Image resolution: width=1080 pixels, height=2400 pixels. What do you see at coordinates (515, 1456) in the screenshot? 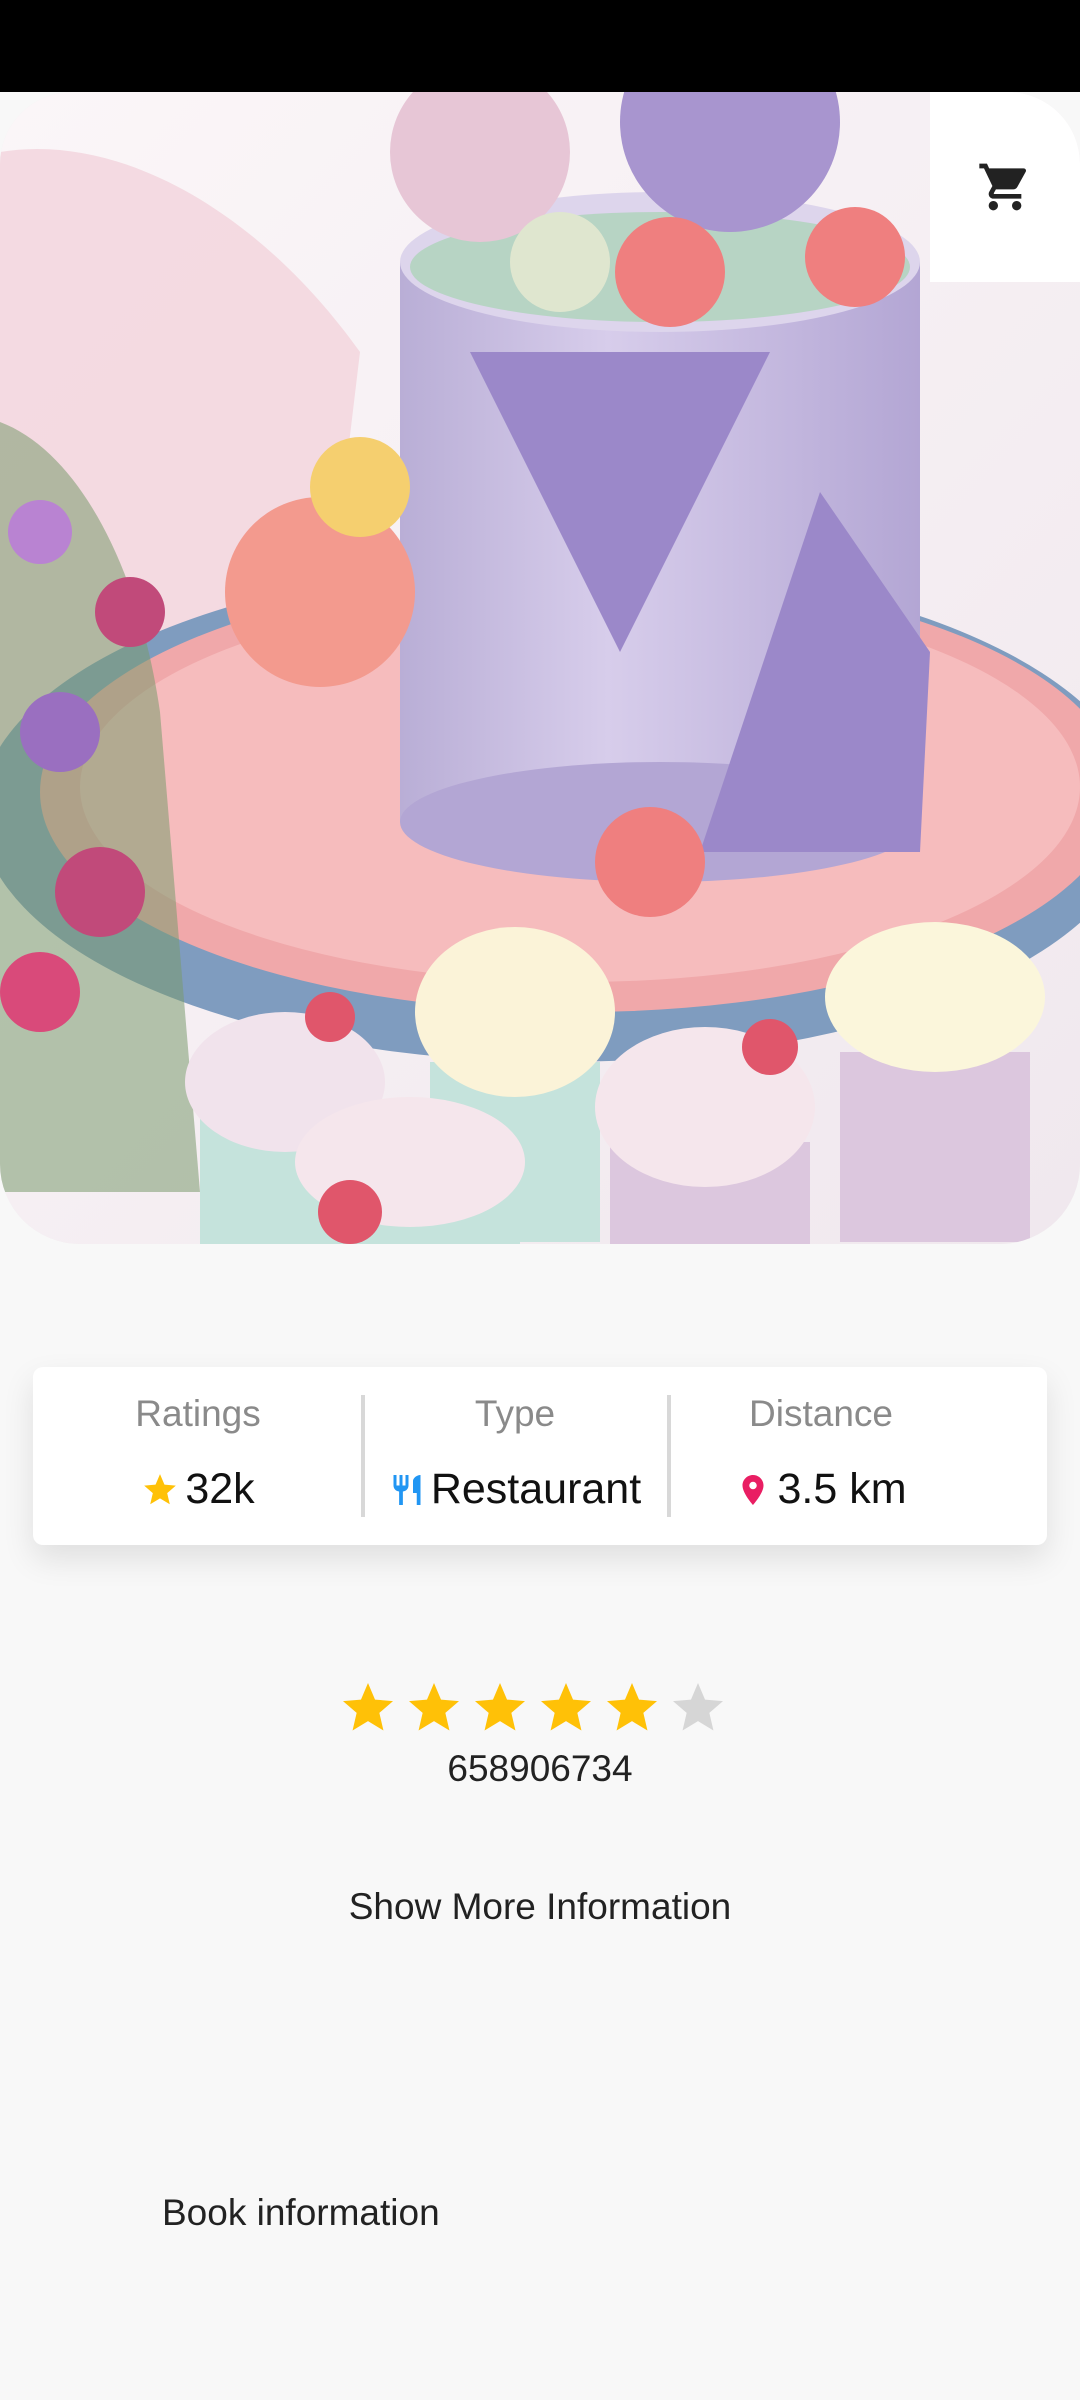
I see `type-column: Type Restaurant` at bounding box center [515, 1456].